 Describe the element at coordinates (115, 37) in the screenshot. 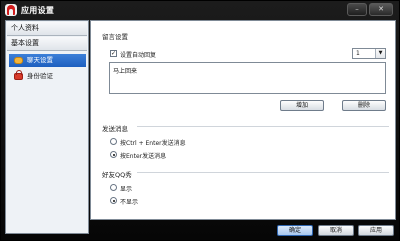

I see `section-title-auto-reply: 留言设置` at that location.